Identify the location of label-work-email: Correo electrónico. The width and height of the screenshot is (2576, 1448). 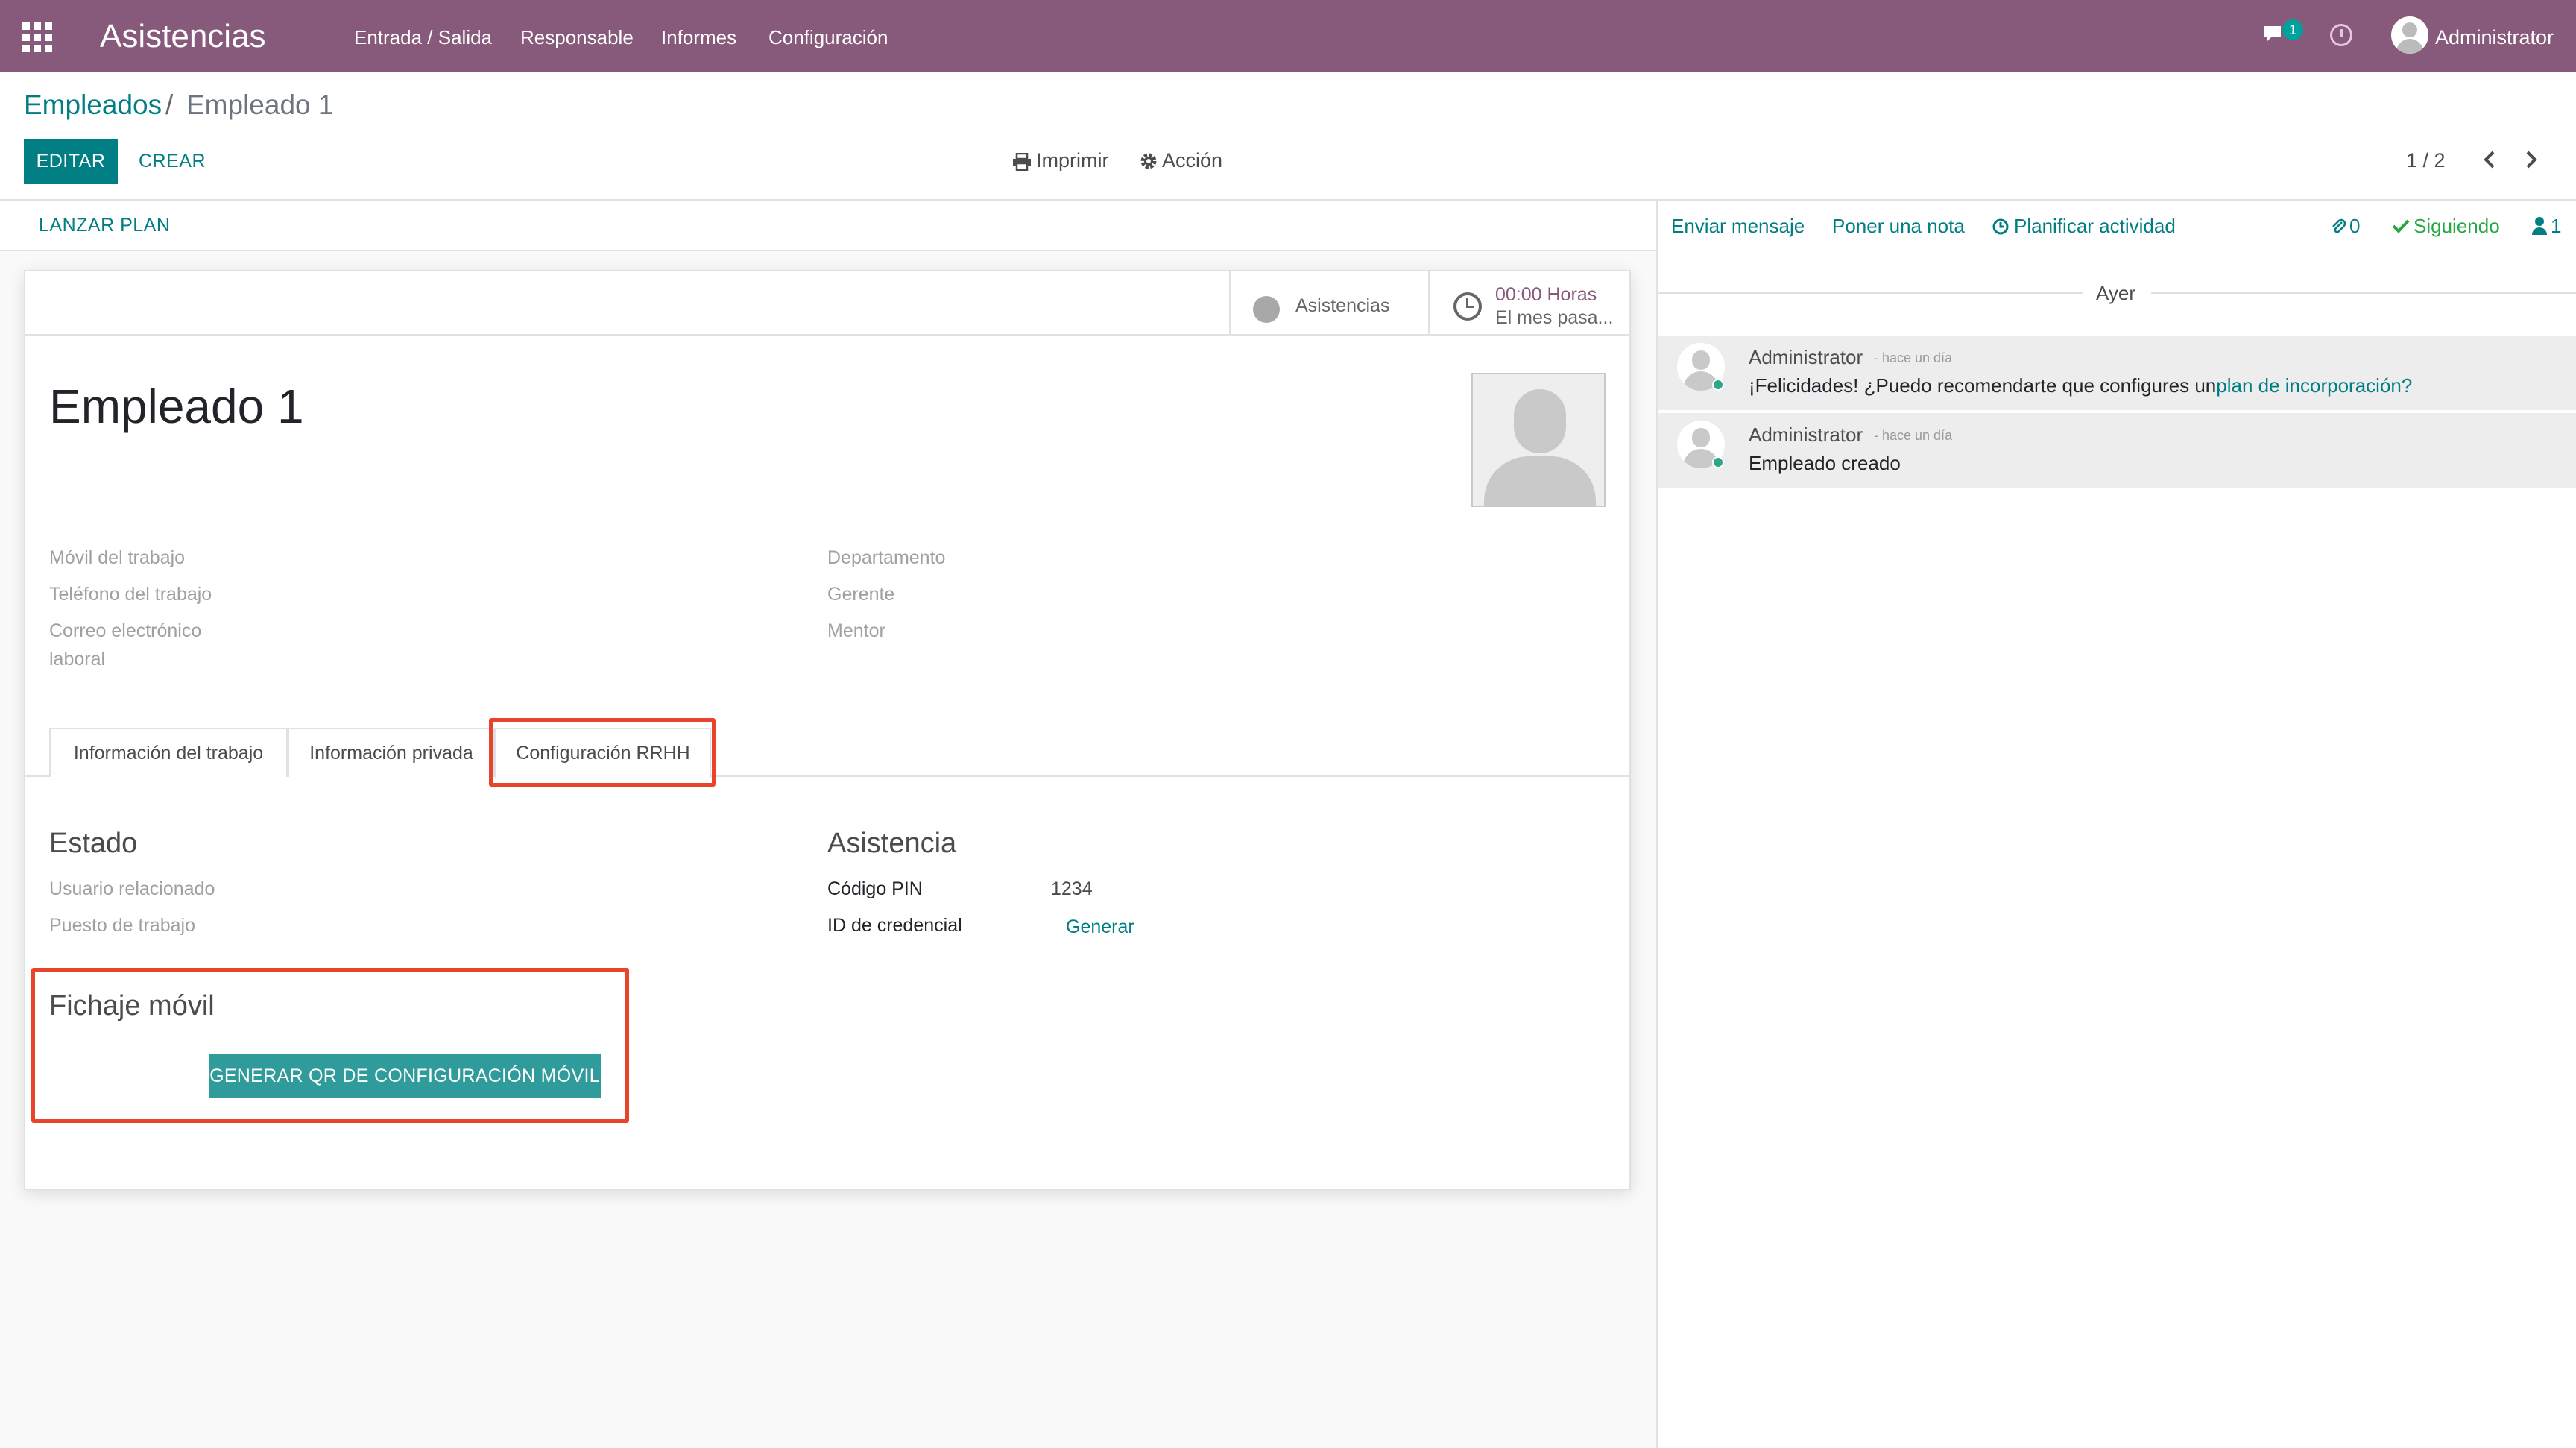
(126, 630).